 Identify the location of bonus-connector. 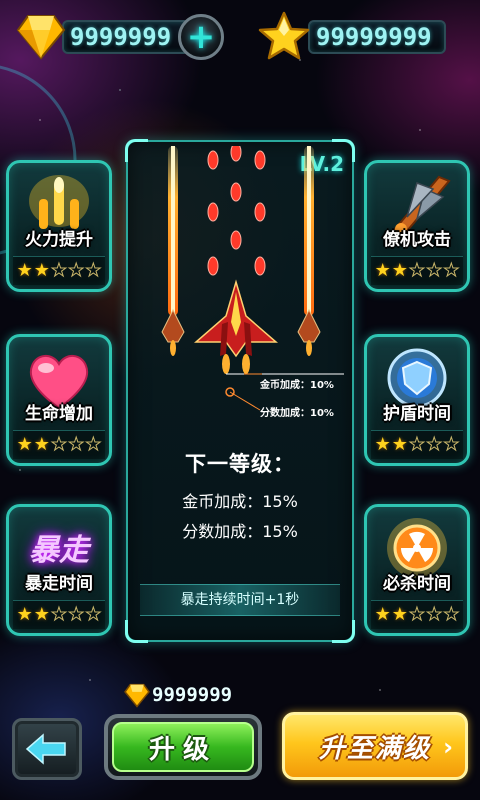
(243, 392).